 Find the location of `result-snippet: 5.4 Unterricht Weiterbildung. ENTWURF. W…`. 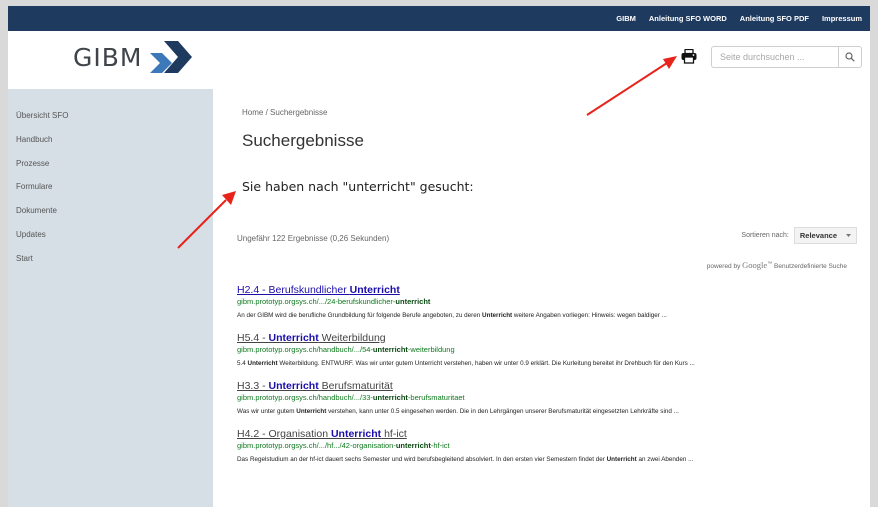

result-snippet: 5.4 Unterricht Weiterbildung. ENTWURF. W… is located at coordinates (466, 363).